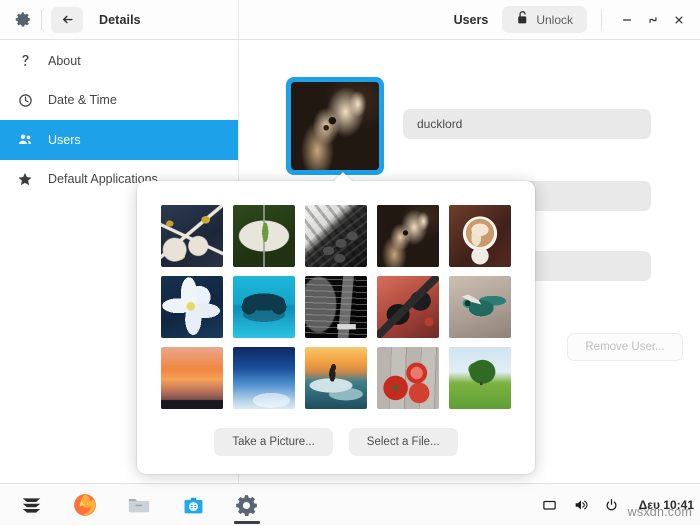  I want to click on software-store-icon, so click(193, 505).